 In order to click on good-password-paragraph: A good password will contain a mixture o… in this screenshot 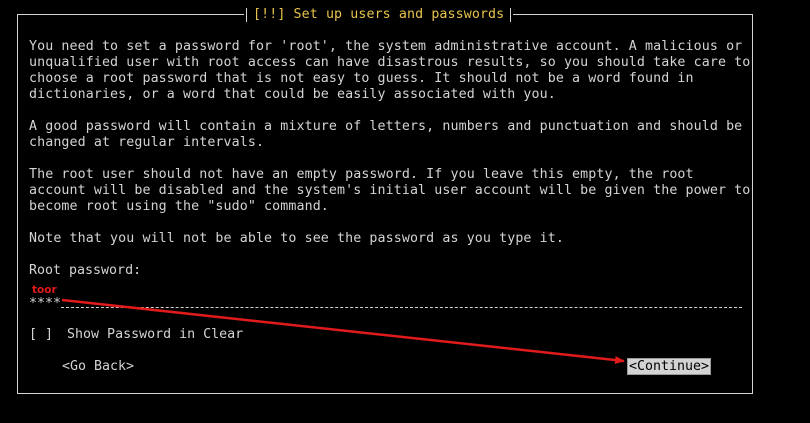, I will do `click(386, 134)`.